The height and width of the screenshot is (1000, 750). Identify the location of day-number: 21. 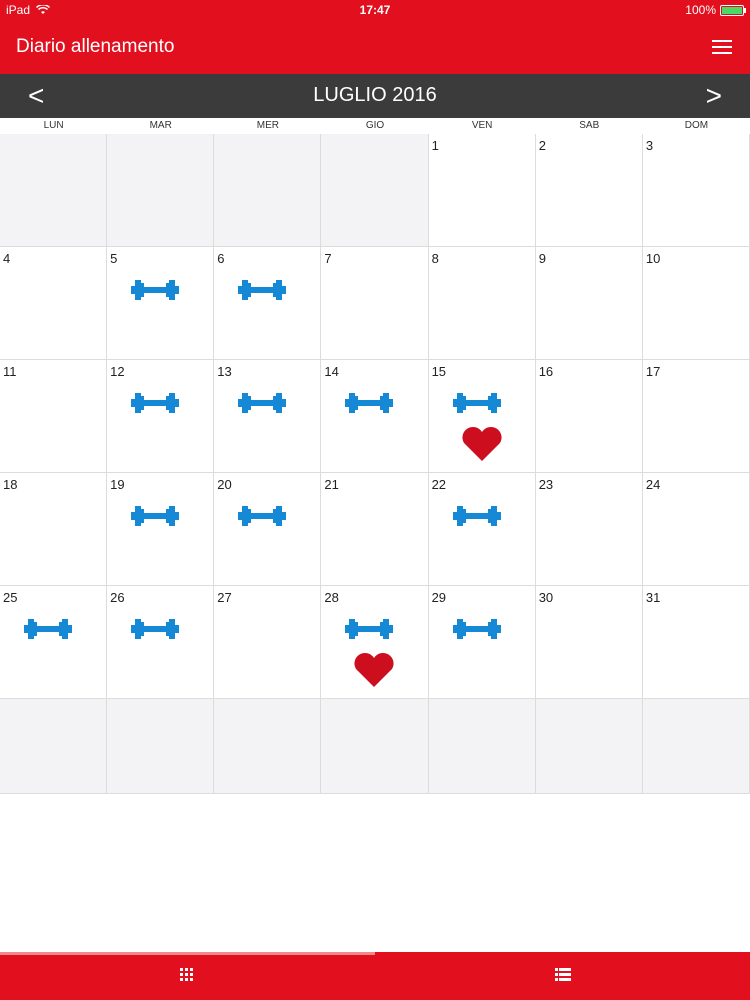
(331, 484).